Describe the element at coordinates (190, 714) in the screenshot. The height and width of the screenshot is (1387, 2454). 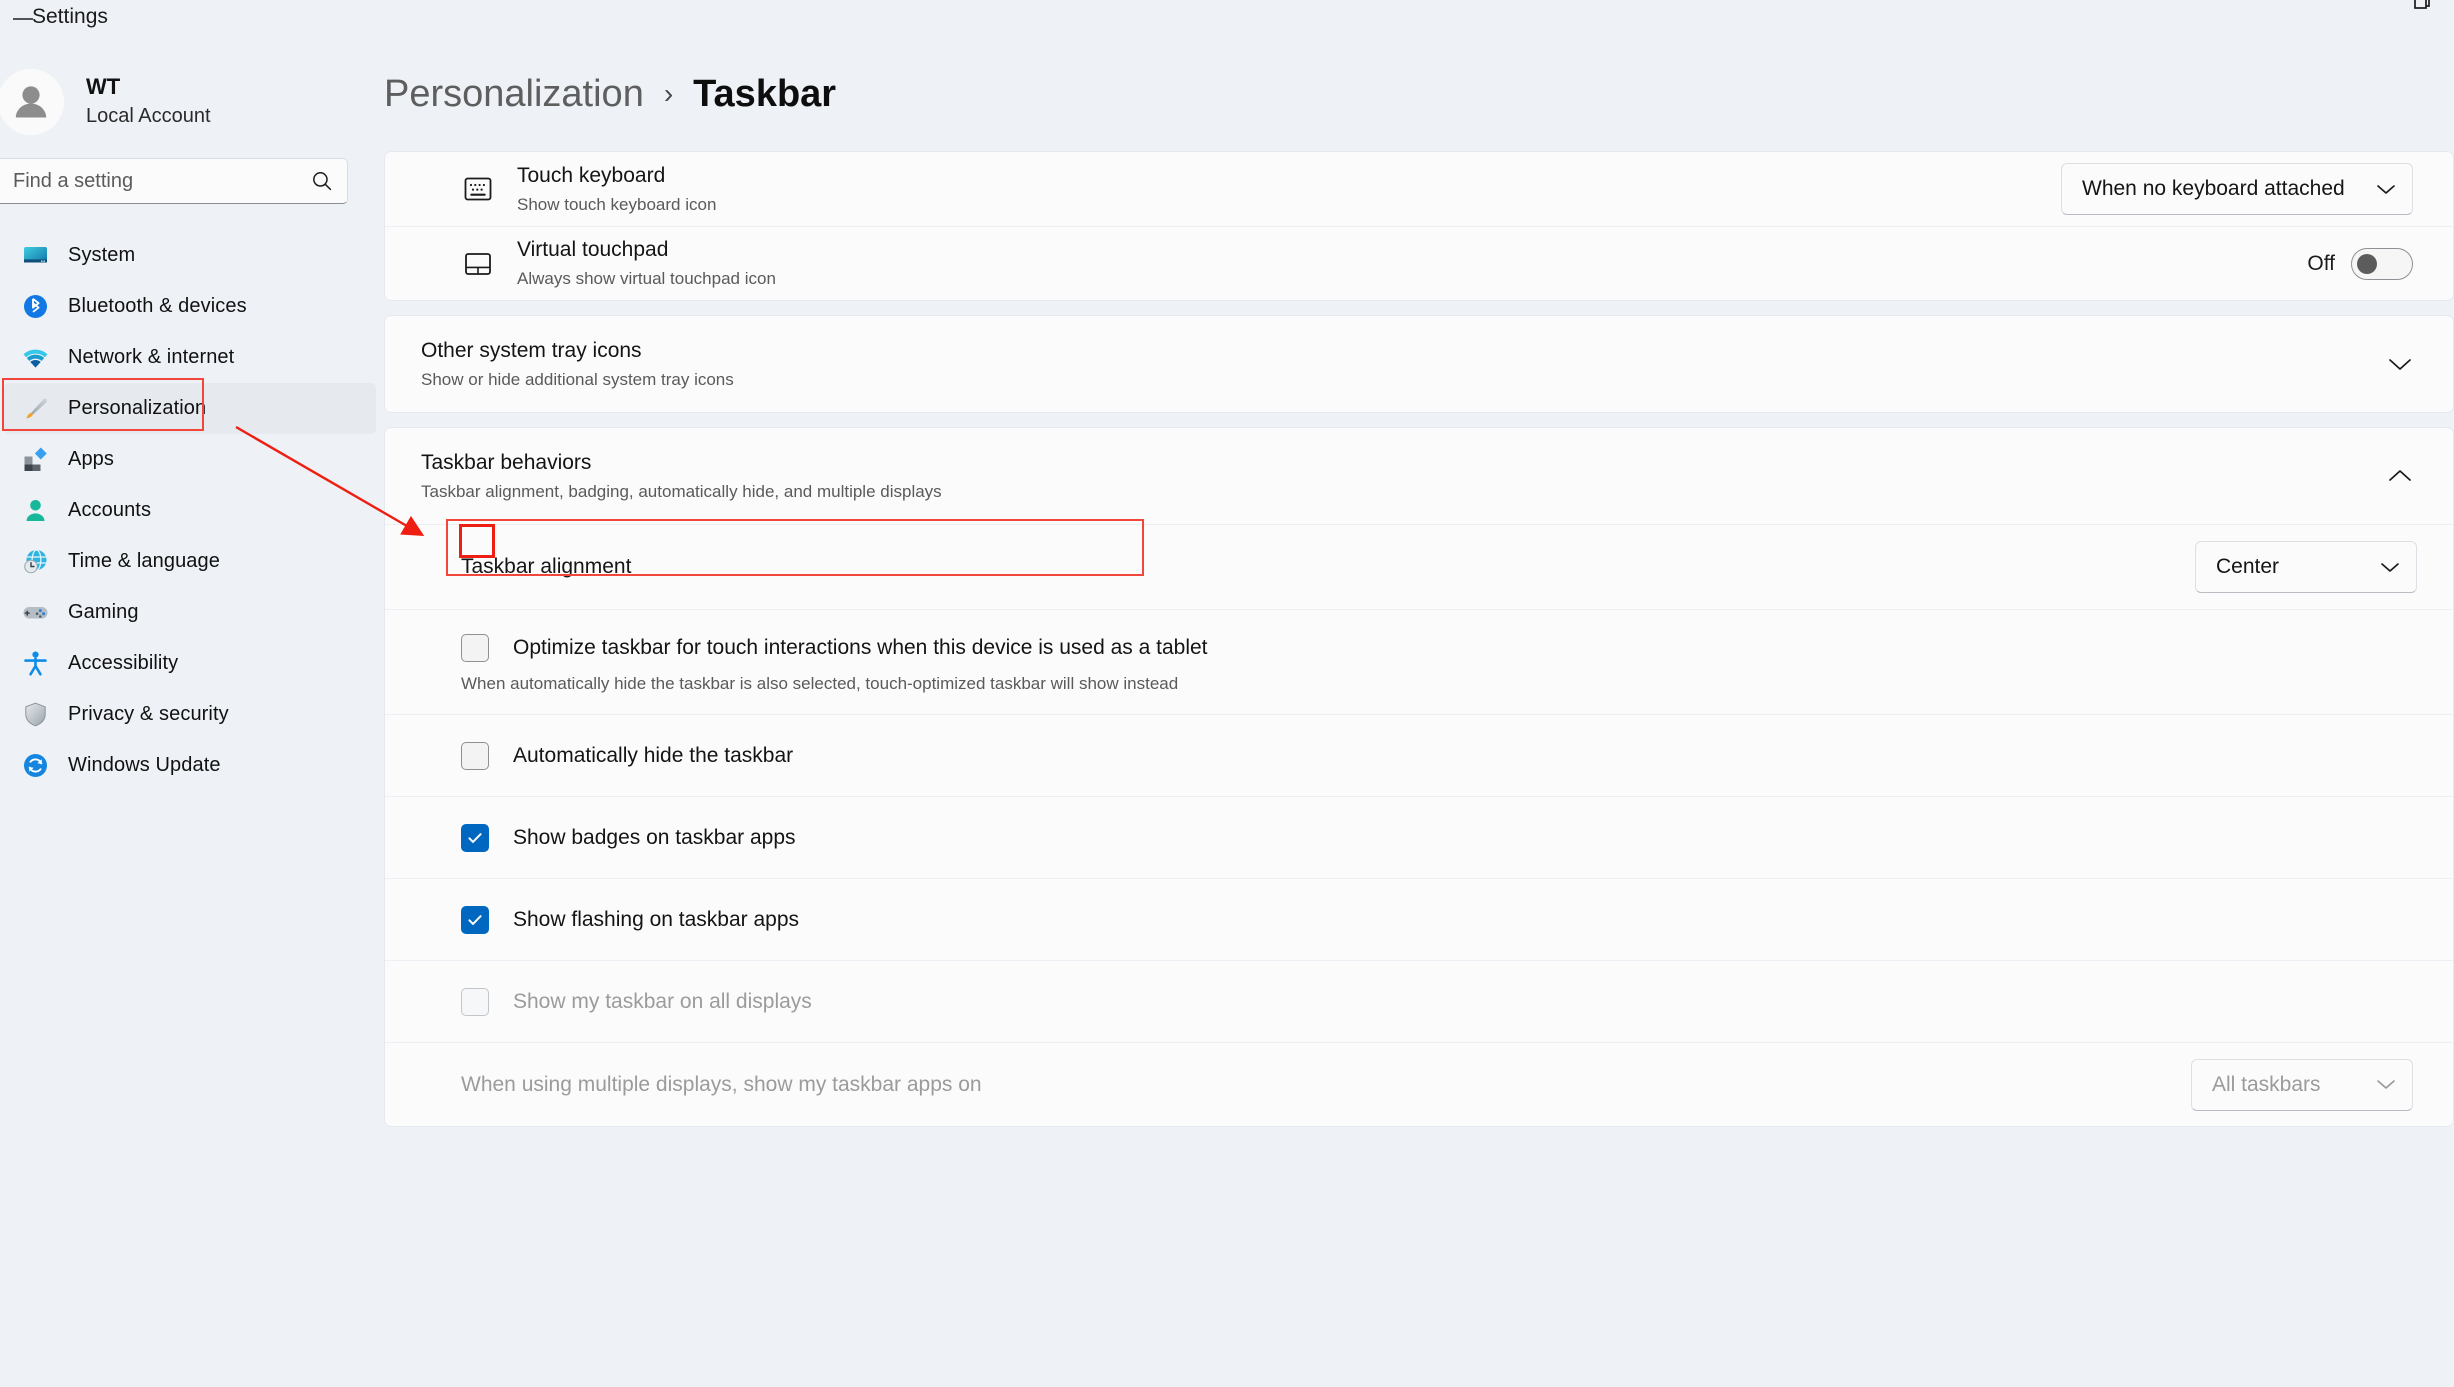
I see `sidebar-item-privacy-security: Privacy & security` at that location.